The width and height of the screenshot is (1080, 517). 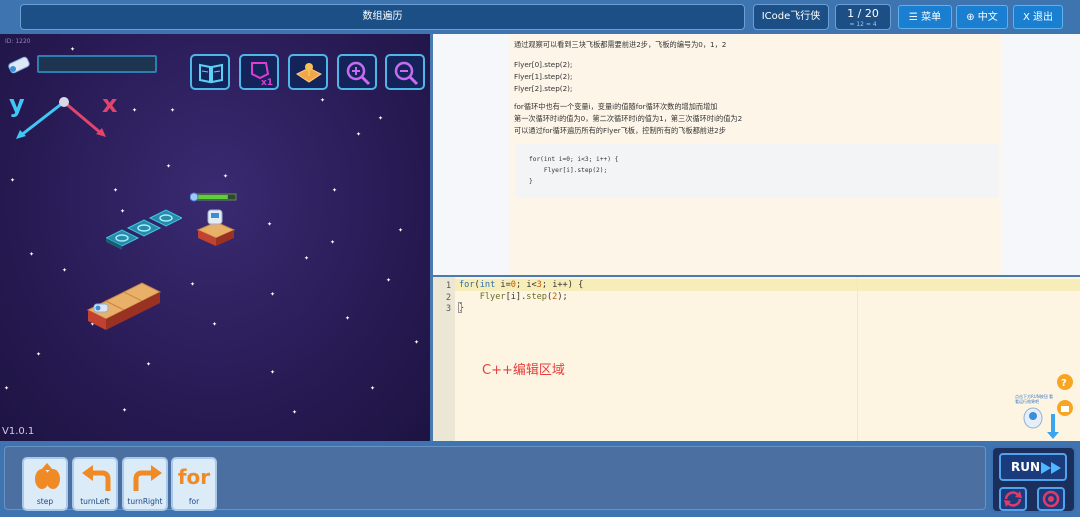 I want to click on zoom-out-icon, so click(x=405, y=72).